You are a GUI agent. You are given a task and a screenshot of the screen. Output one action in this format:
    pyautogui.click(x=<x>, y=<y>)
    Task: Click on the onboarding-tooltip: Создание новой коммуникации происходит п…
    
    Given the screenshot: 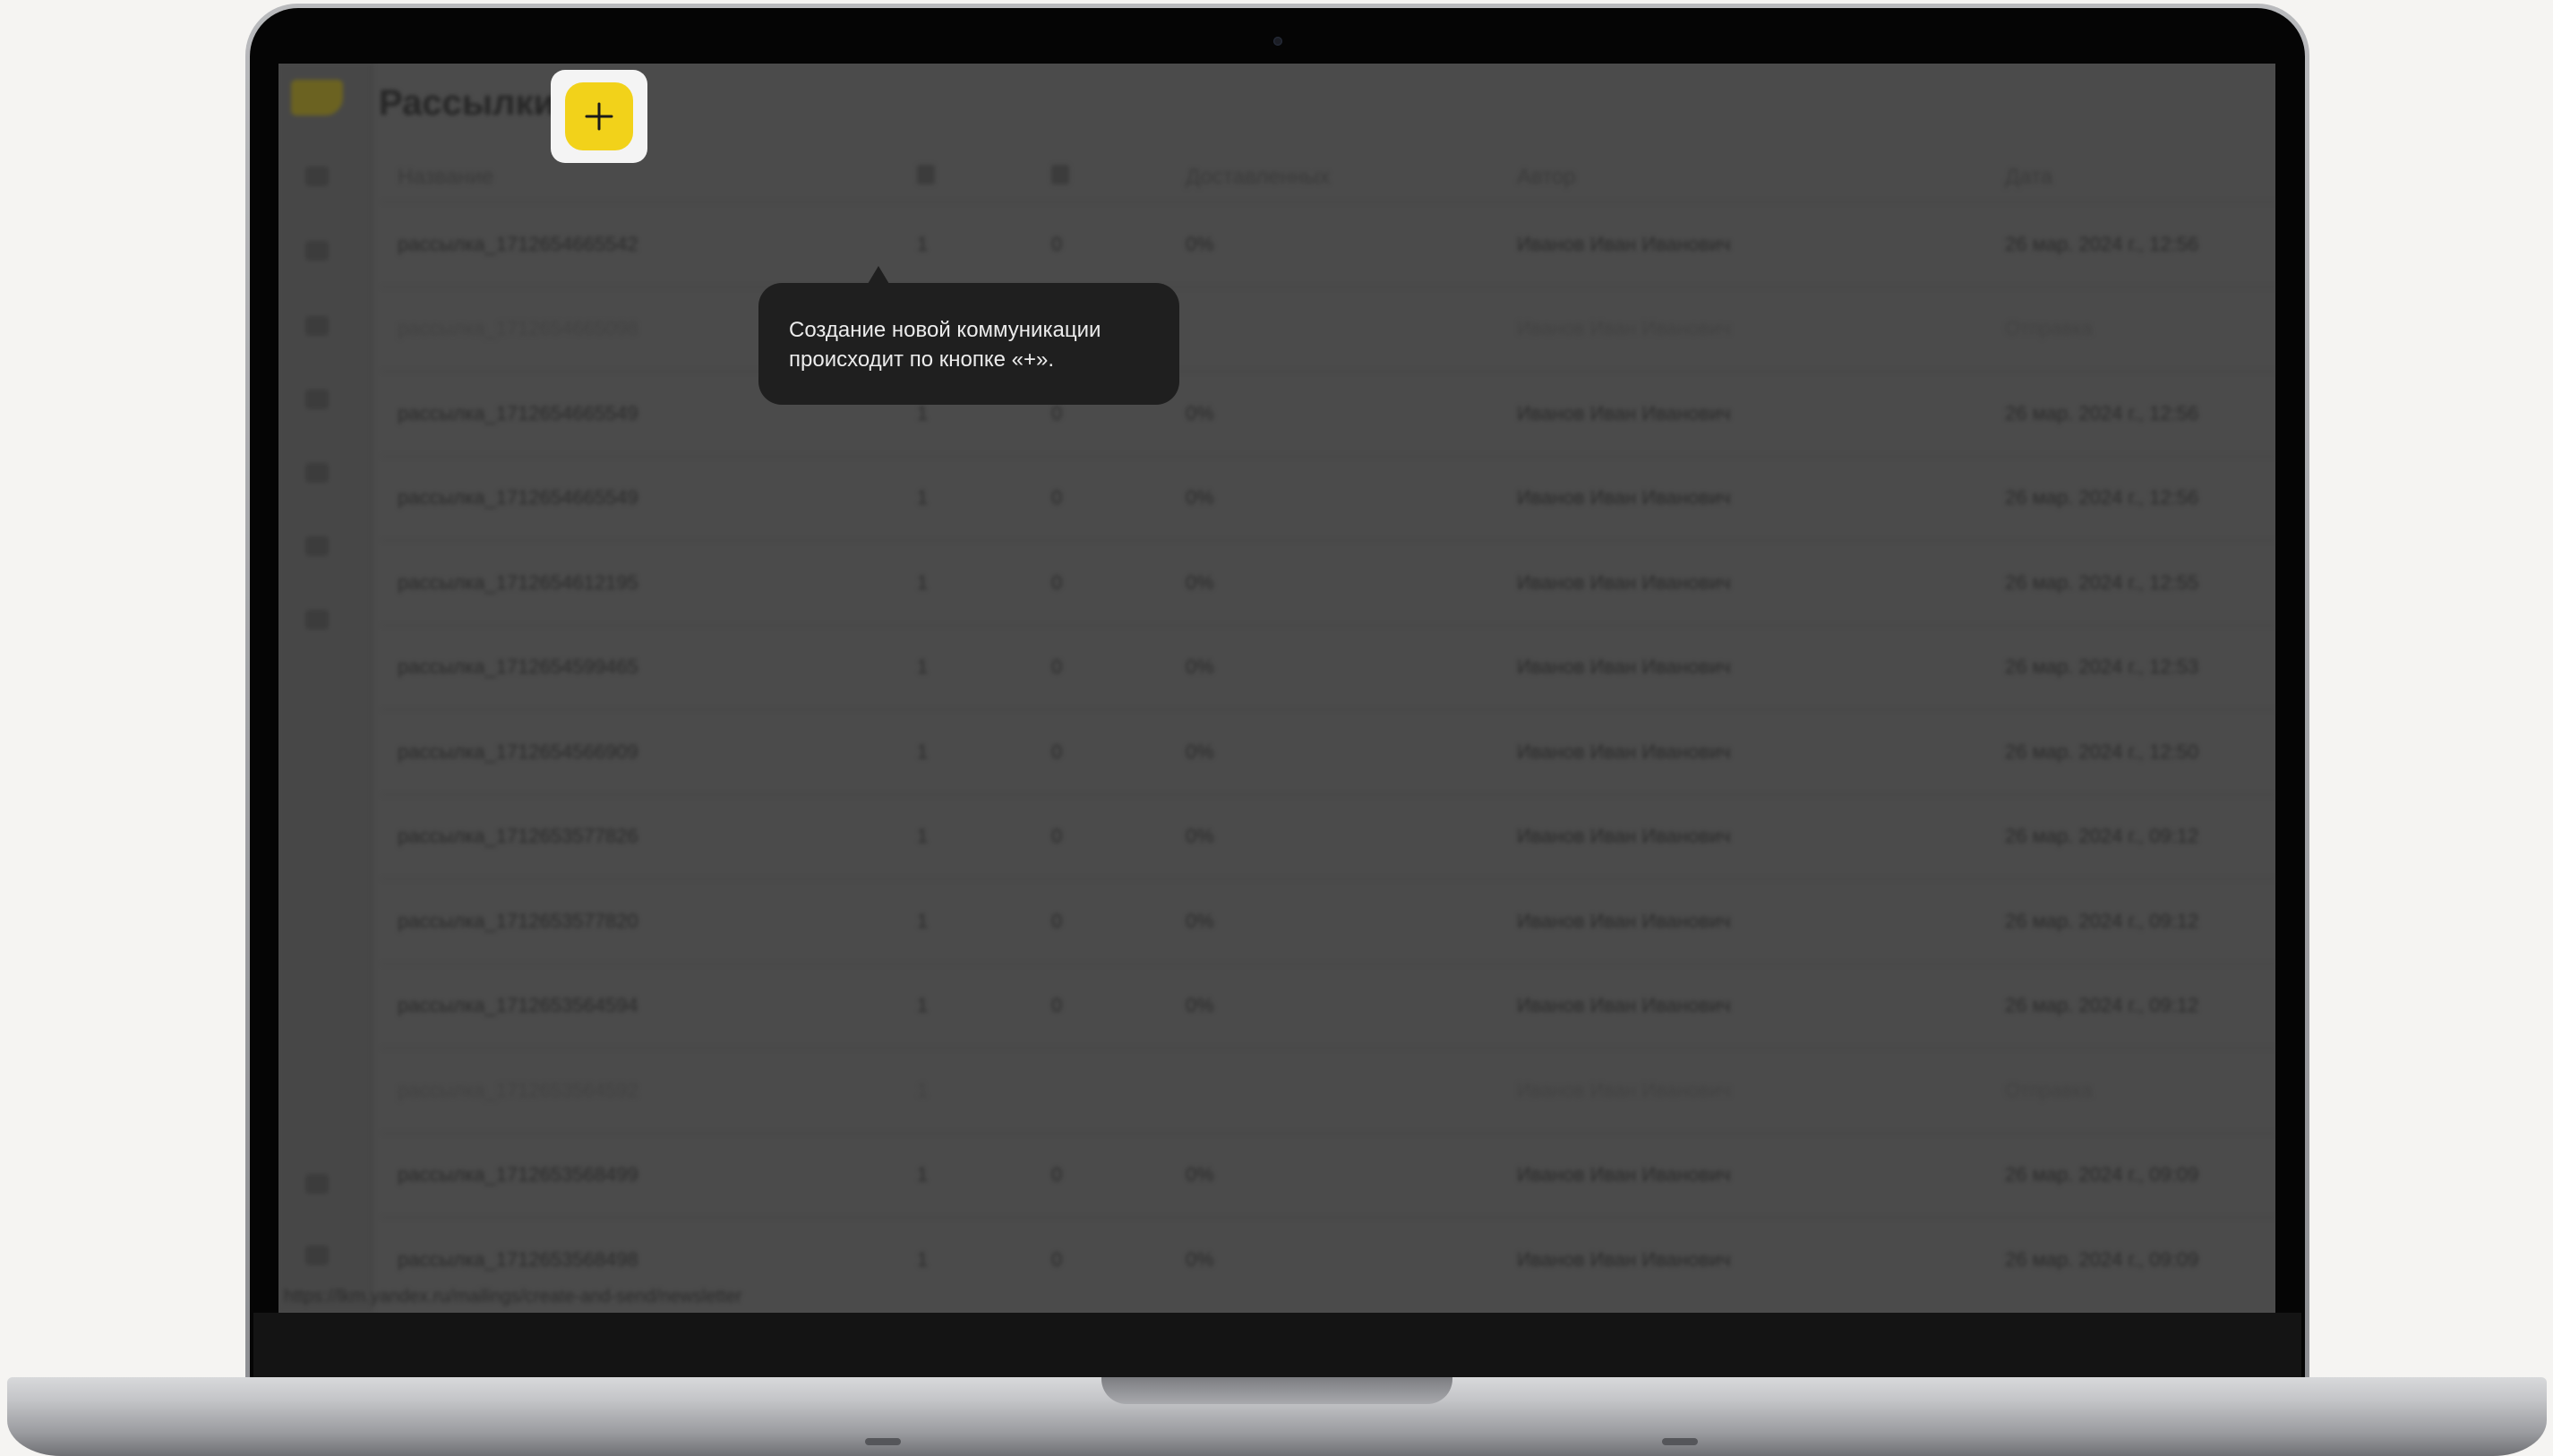 What is the action you would take?
    pyautogui.click(x=968, y=344)
    